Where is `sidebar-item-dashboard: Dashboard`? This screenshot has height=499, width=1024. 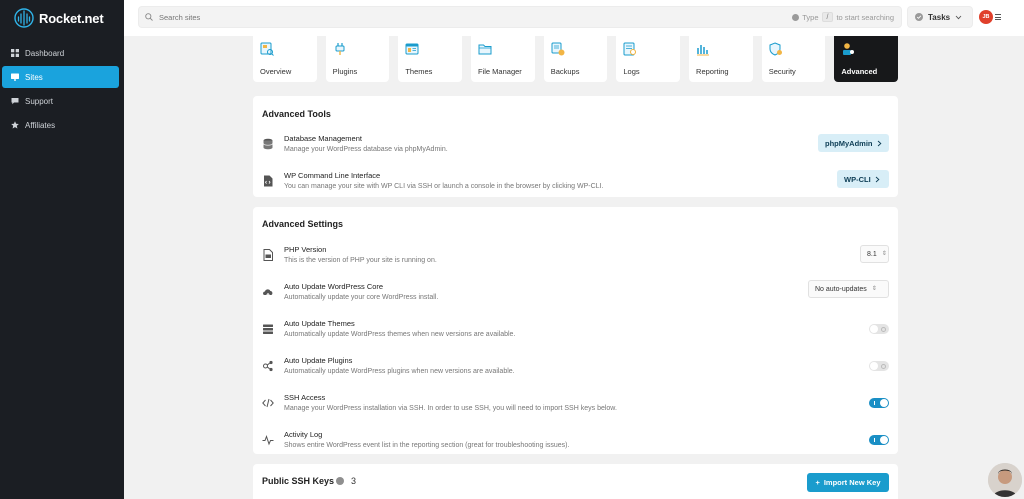
sidebar-item-dashboard: Dashboard is located at coordinates (60, 53).